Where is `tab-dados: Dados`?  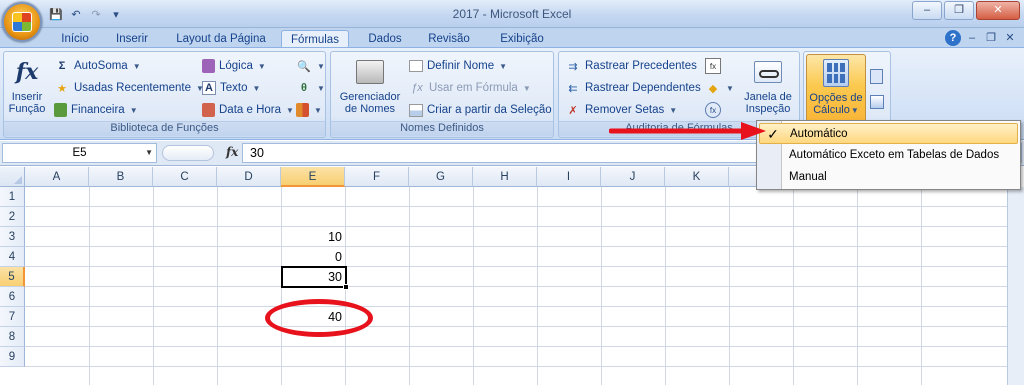
tab-dados: Dados is located at coordinates (385, 39).